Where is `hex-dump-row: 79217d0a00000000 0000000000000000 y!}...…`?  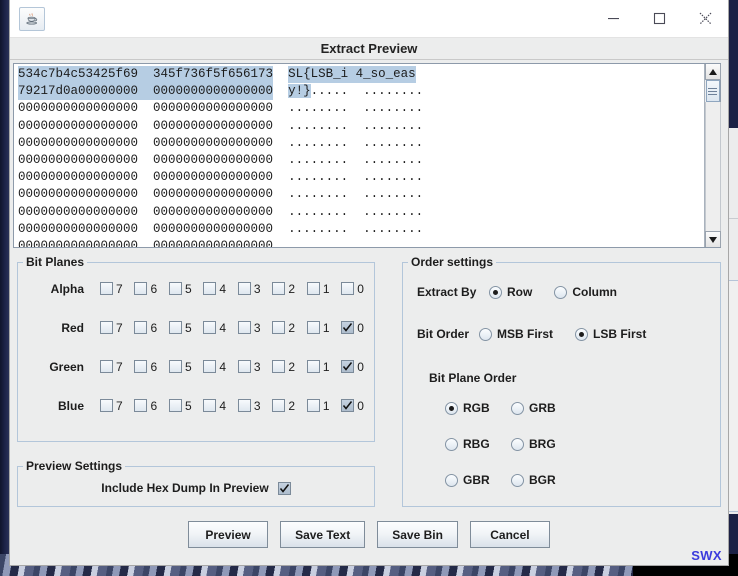 hex-dump-row: 79217d0a00000000 0000000000000000 y!}...… is located at coordinates (361, 92).